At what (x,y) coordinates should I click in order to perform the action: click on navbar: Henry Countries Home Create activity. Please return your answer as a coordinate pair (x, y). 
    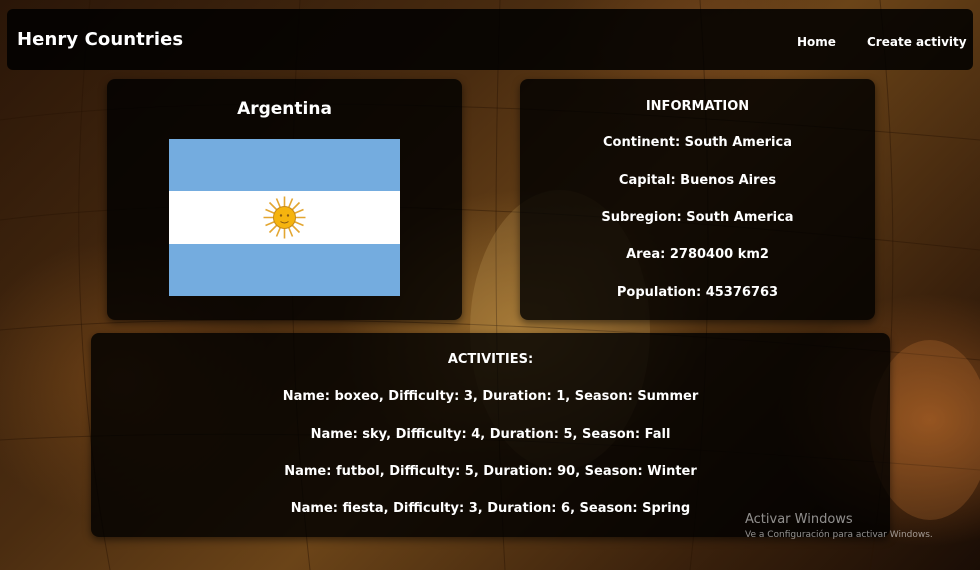
    Looking at the image, I should click on (490, 39).